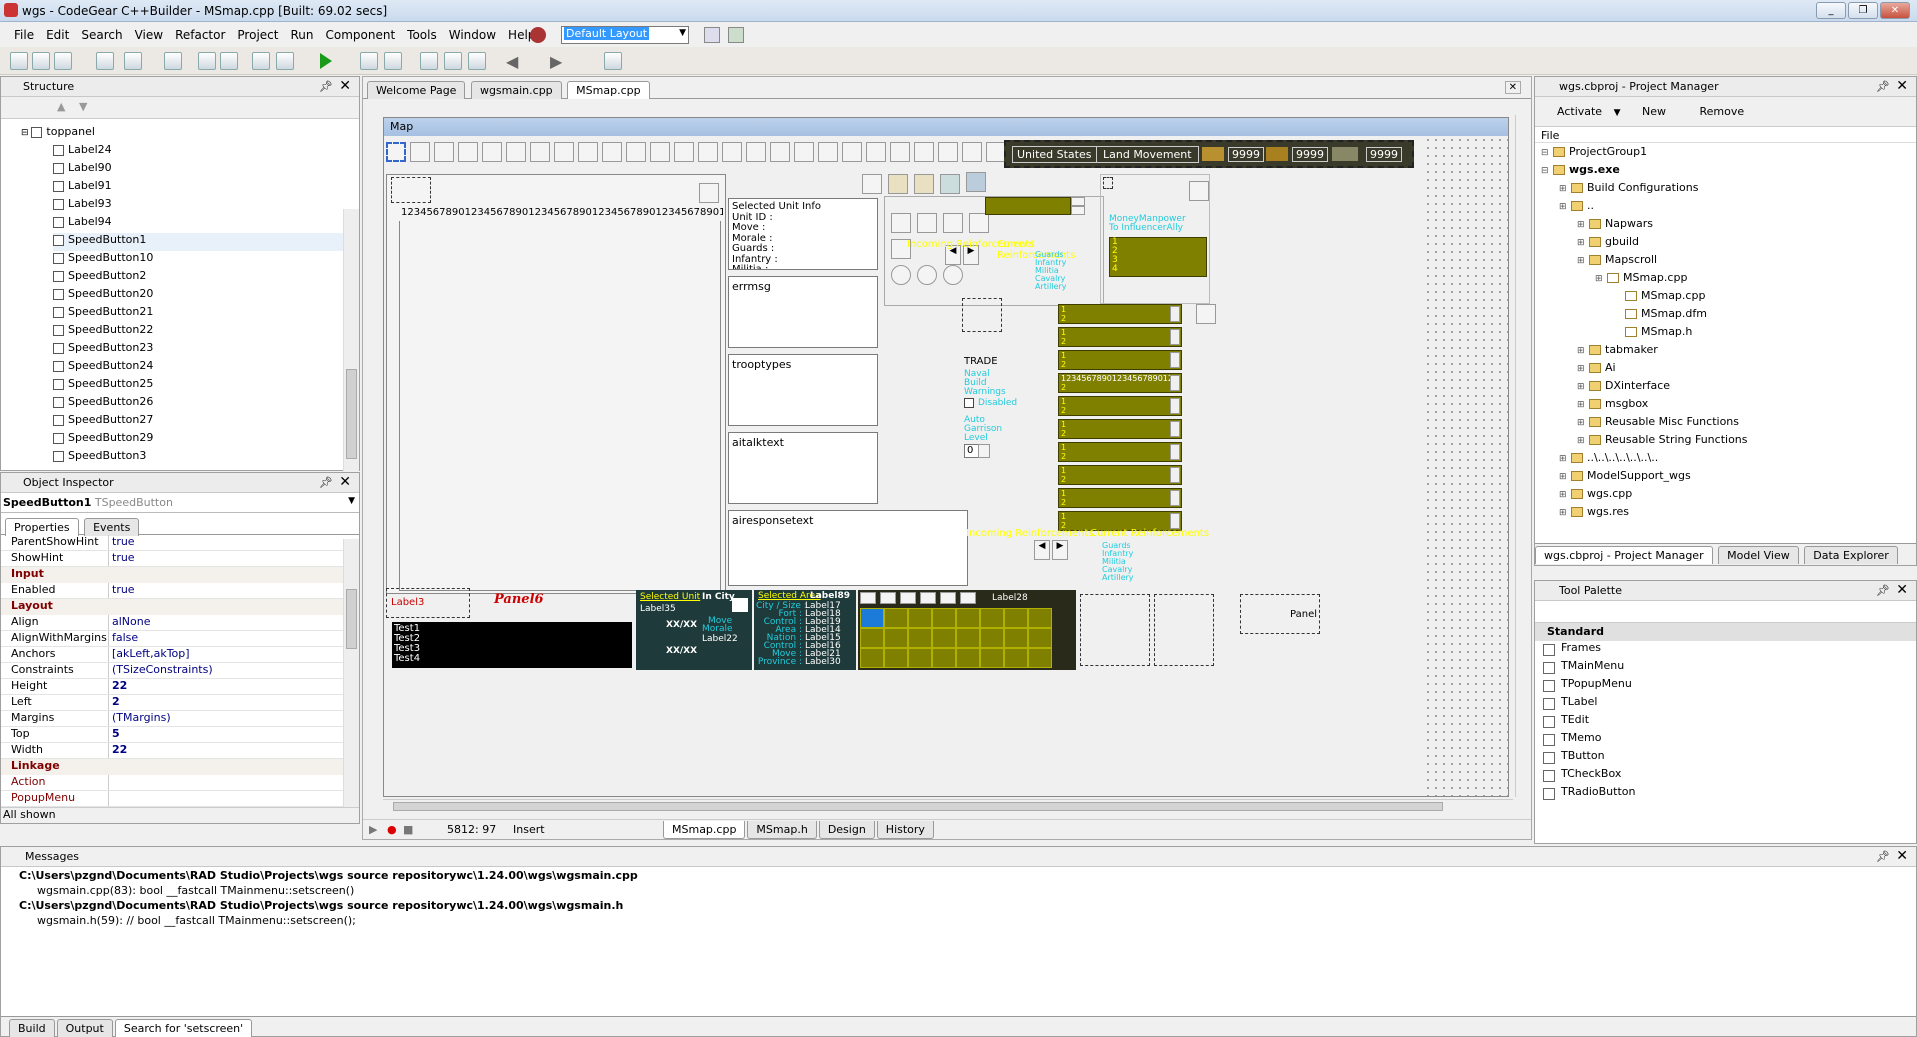 This screenshot has width=1917, height=1037. I want to click on property-value: (TMargins), so click(140, 718).